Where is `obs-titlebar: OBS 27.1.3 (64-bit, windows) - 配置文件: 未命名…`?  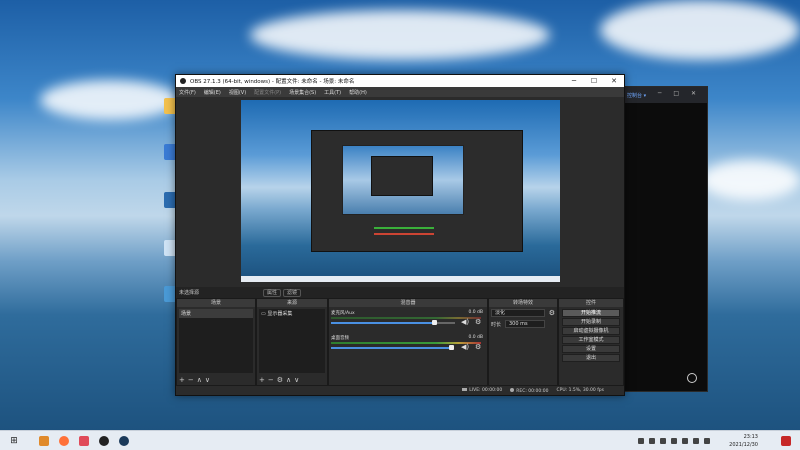
obs-titlebar: OBS 27.1.3 (64-bit, windows) - 配置文件: 未命名… is located at coordinates (400, 81).